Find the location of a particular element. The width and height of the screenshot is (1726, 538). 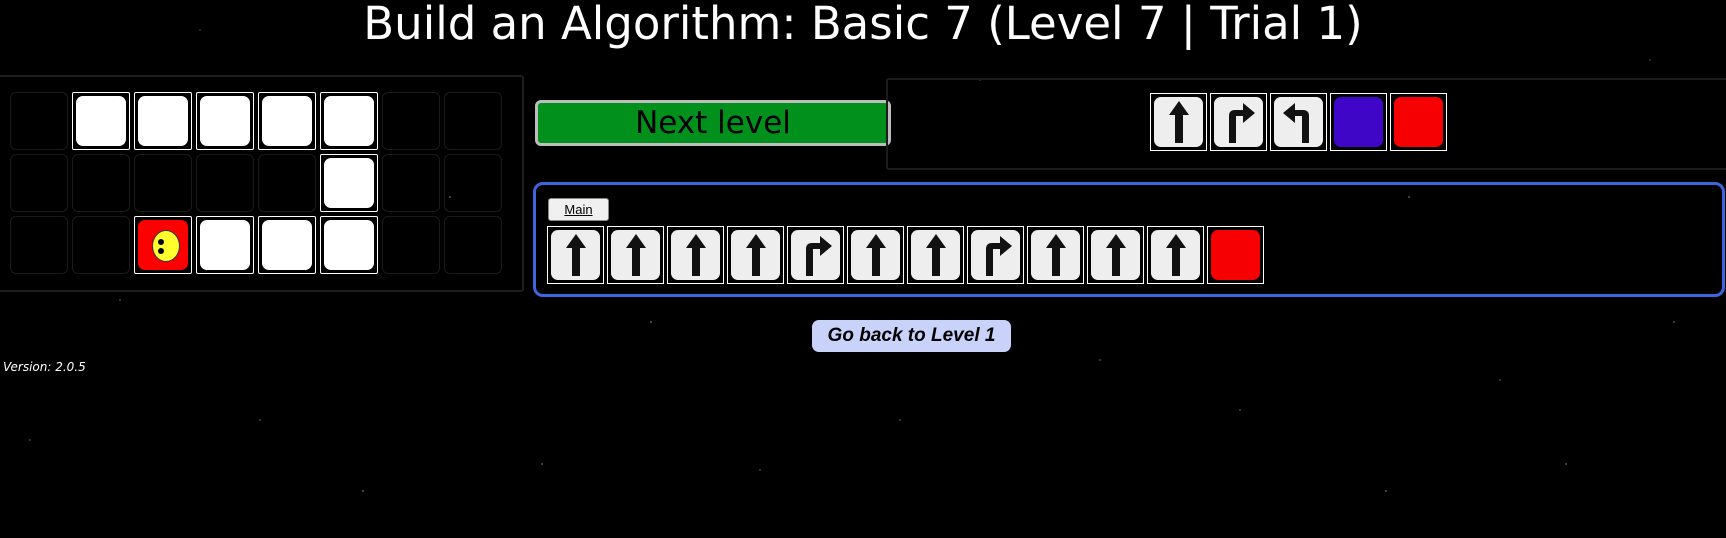

palette-block-turn-left is located at coordinates (1298, 122).